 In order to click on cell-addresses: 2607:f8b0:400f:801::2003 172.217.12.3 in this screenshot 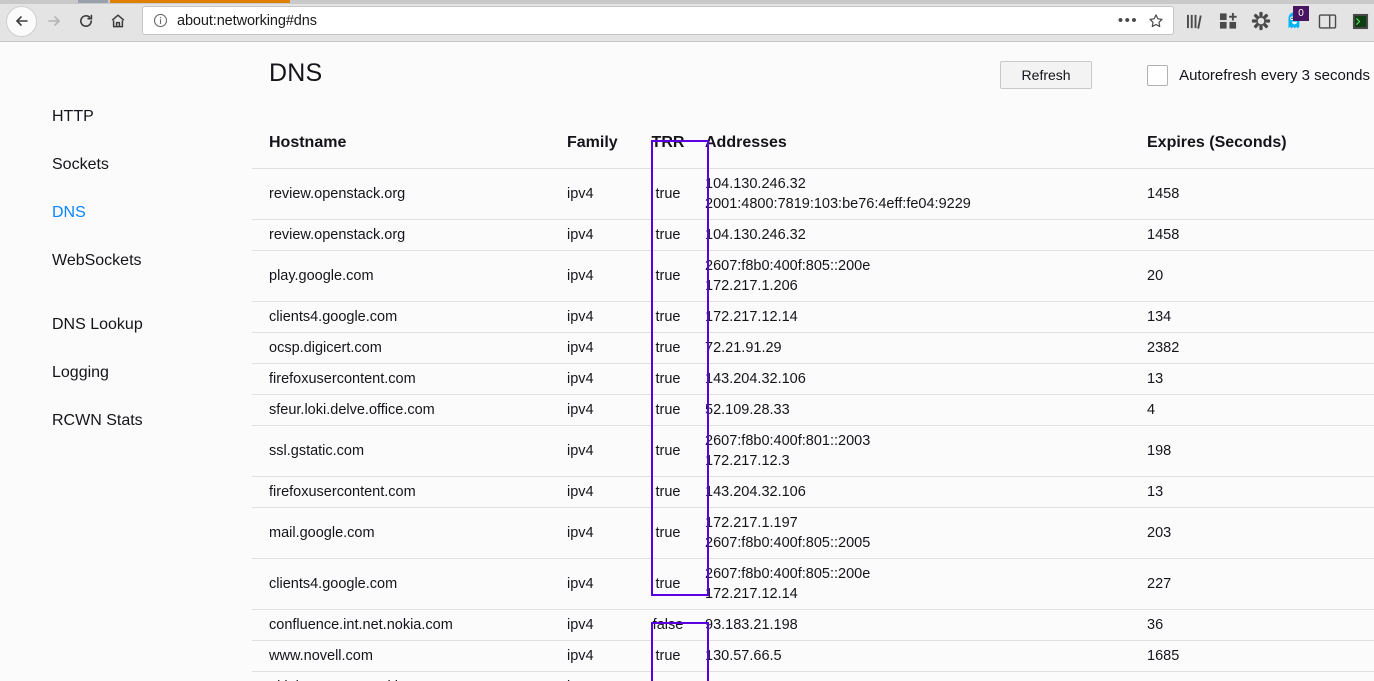, I will do `click(916, 451)`.